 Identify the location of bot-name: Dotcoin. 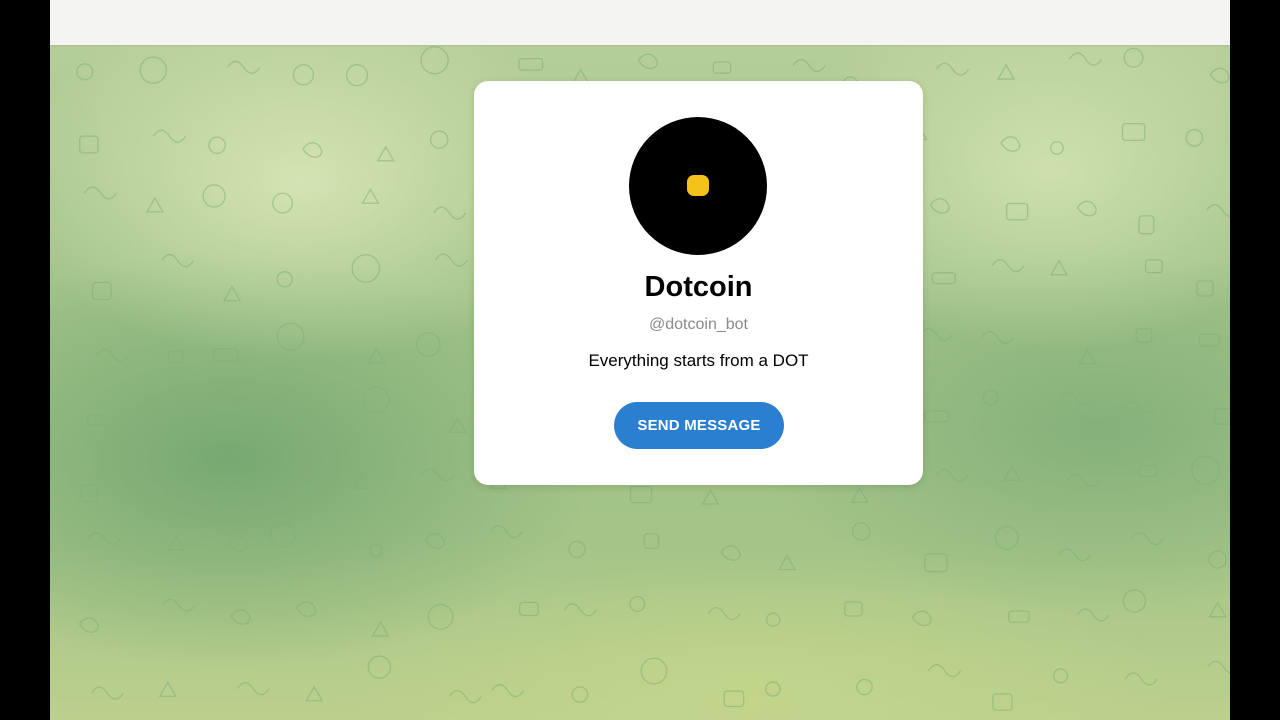
(698, 287).